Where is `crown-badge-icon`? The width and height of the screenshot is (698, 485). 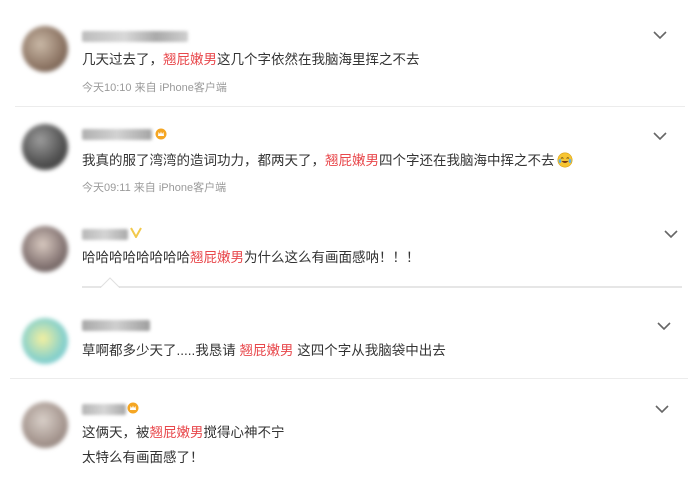
crown-badge-icon is located at coordinates (133, 408).